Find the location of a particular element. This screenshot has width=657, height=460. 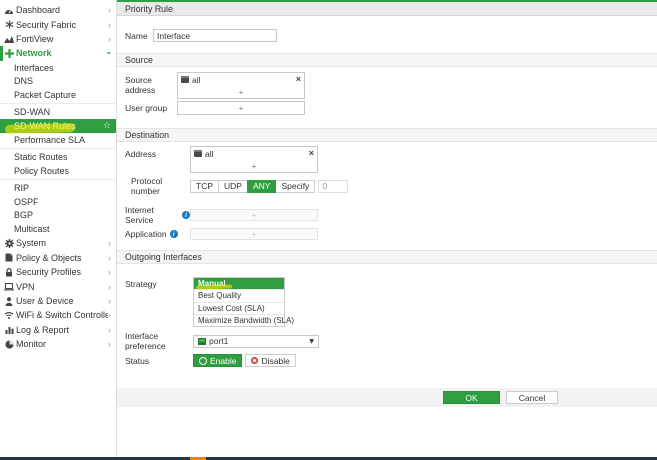

sidebar-item-log-report: Log & Report › is located at coordinates (58, 330).